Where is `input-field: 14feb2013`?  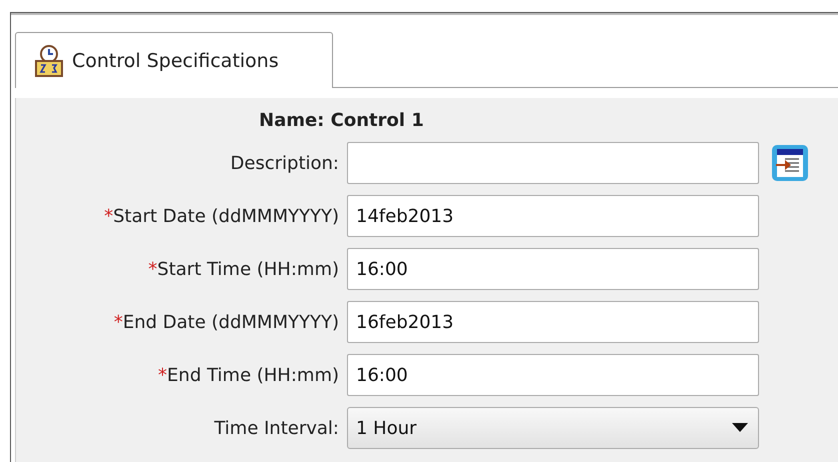 input-field: 14feb2013 is located at coordinates (553, 216).